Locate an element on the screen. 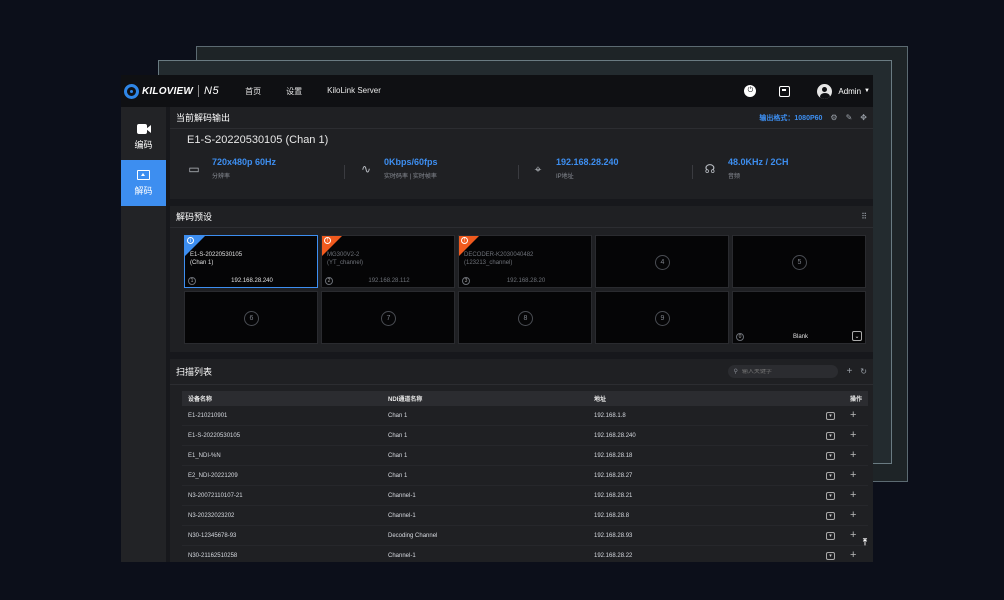 This screenshot has width=1004, height=600. panel-header: 扫描列表 ⚲ + ↻ is located at coordinates (521, 372).